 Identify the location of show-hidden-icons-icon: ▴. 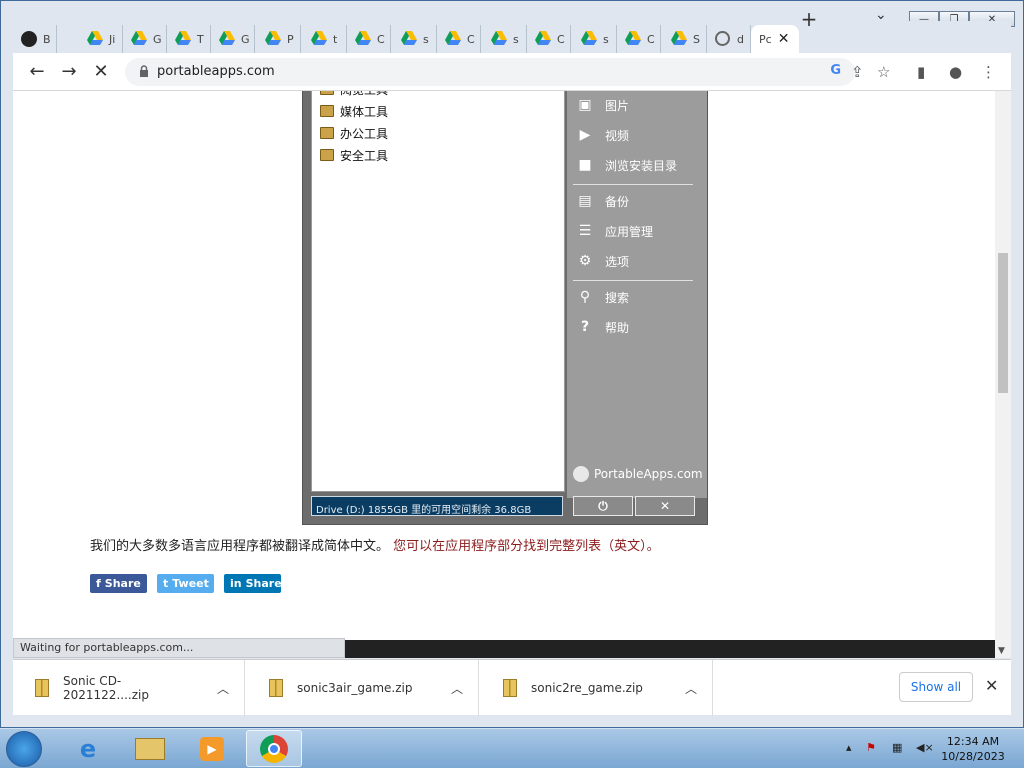
(849, 747).